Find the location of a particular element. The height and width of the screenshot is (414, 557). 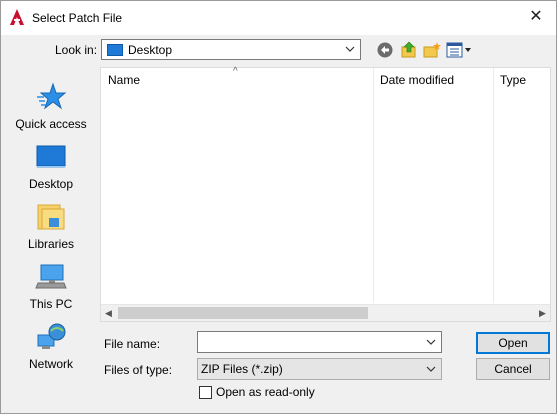

column-header-date-modified: Date modified is located at coordinates (433, 80).